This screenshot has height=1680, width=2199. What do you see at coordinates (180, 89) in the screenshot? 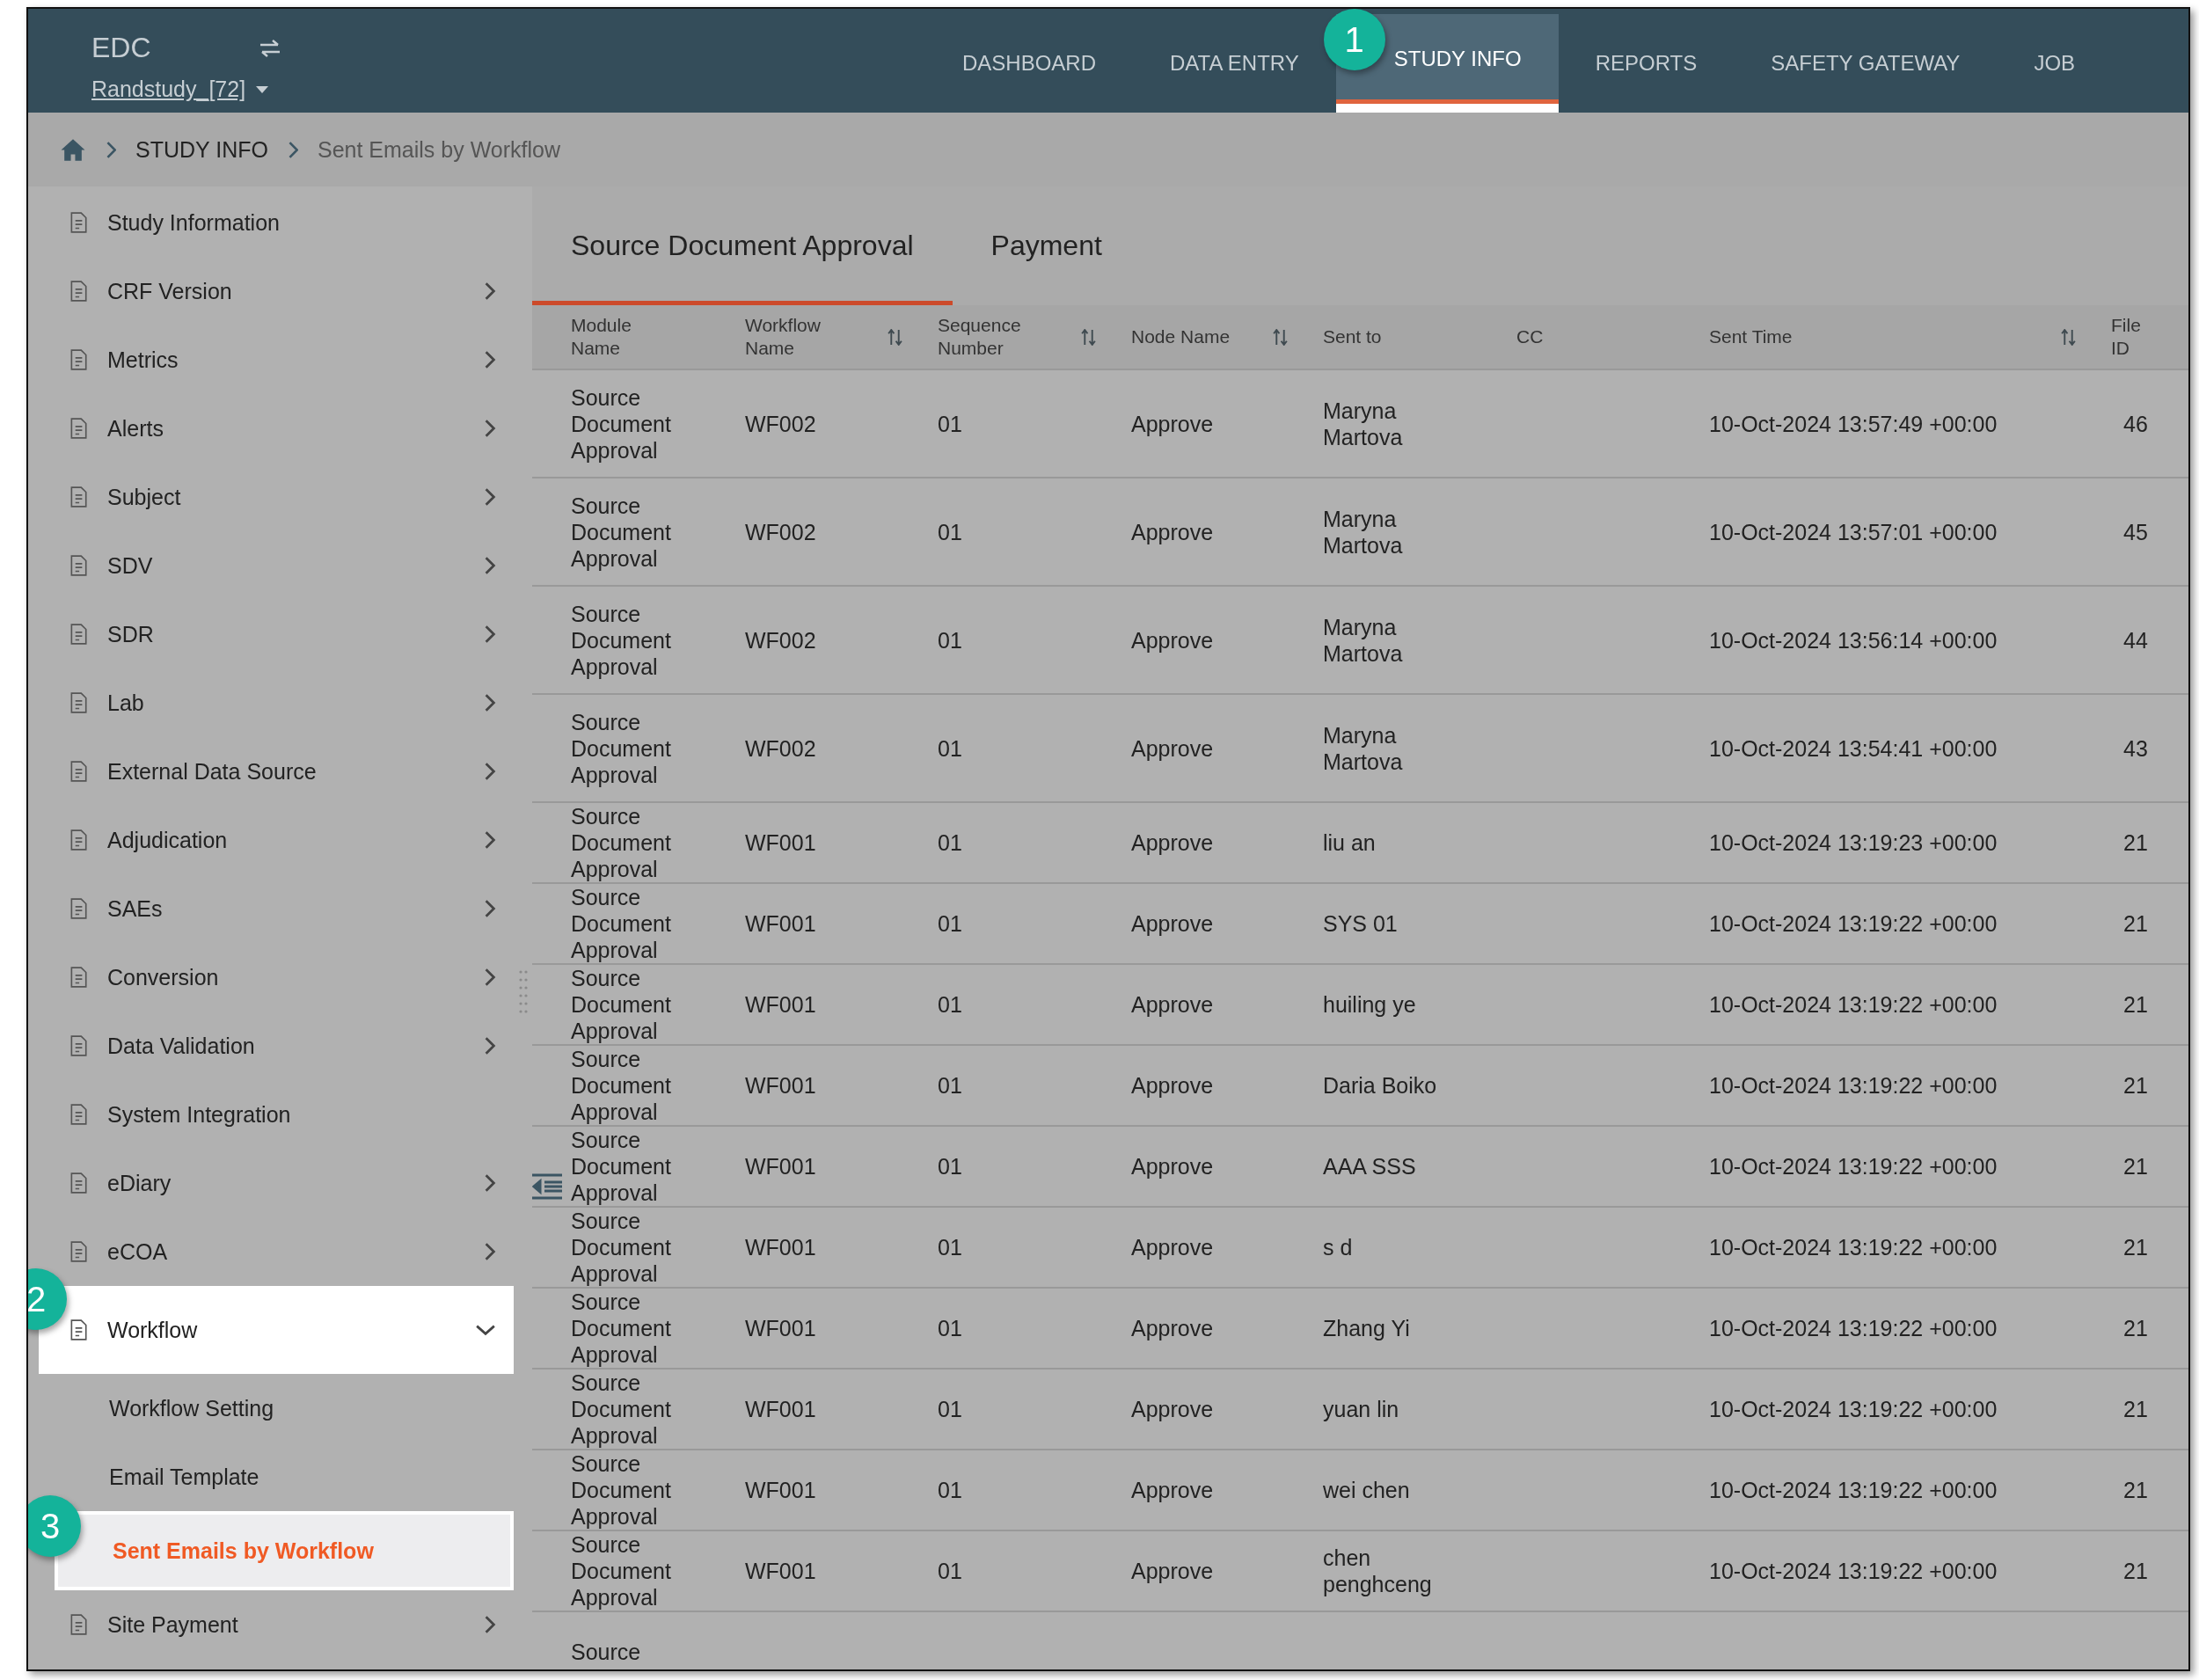
I see `study-selector: Randstudy_[72]` at bounding box center [180, 89].